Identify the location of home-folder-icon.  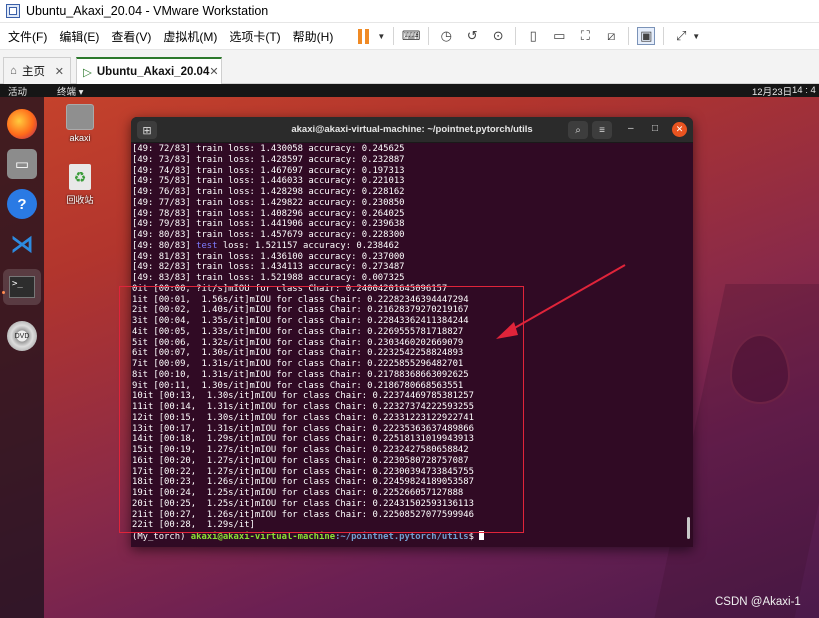
(80, 117).